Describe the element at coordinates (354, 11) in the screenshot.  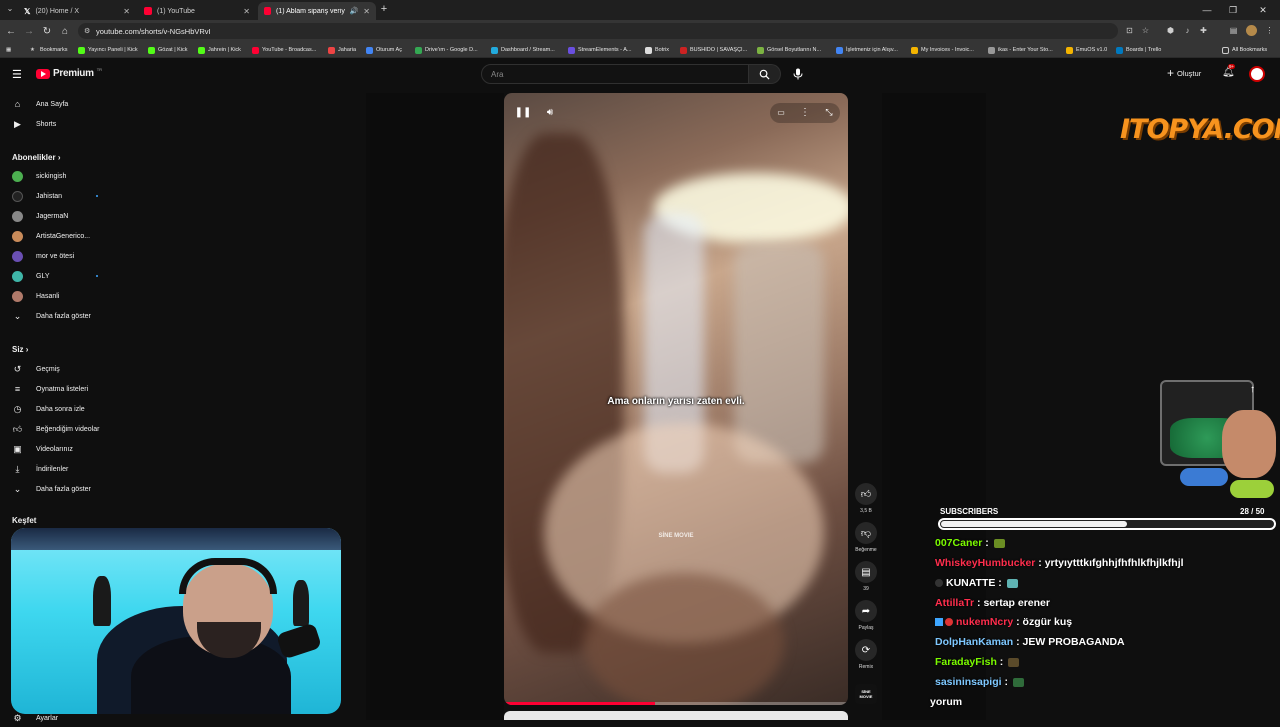
I see `speaker-icon: 🔊` at that location.